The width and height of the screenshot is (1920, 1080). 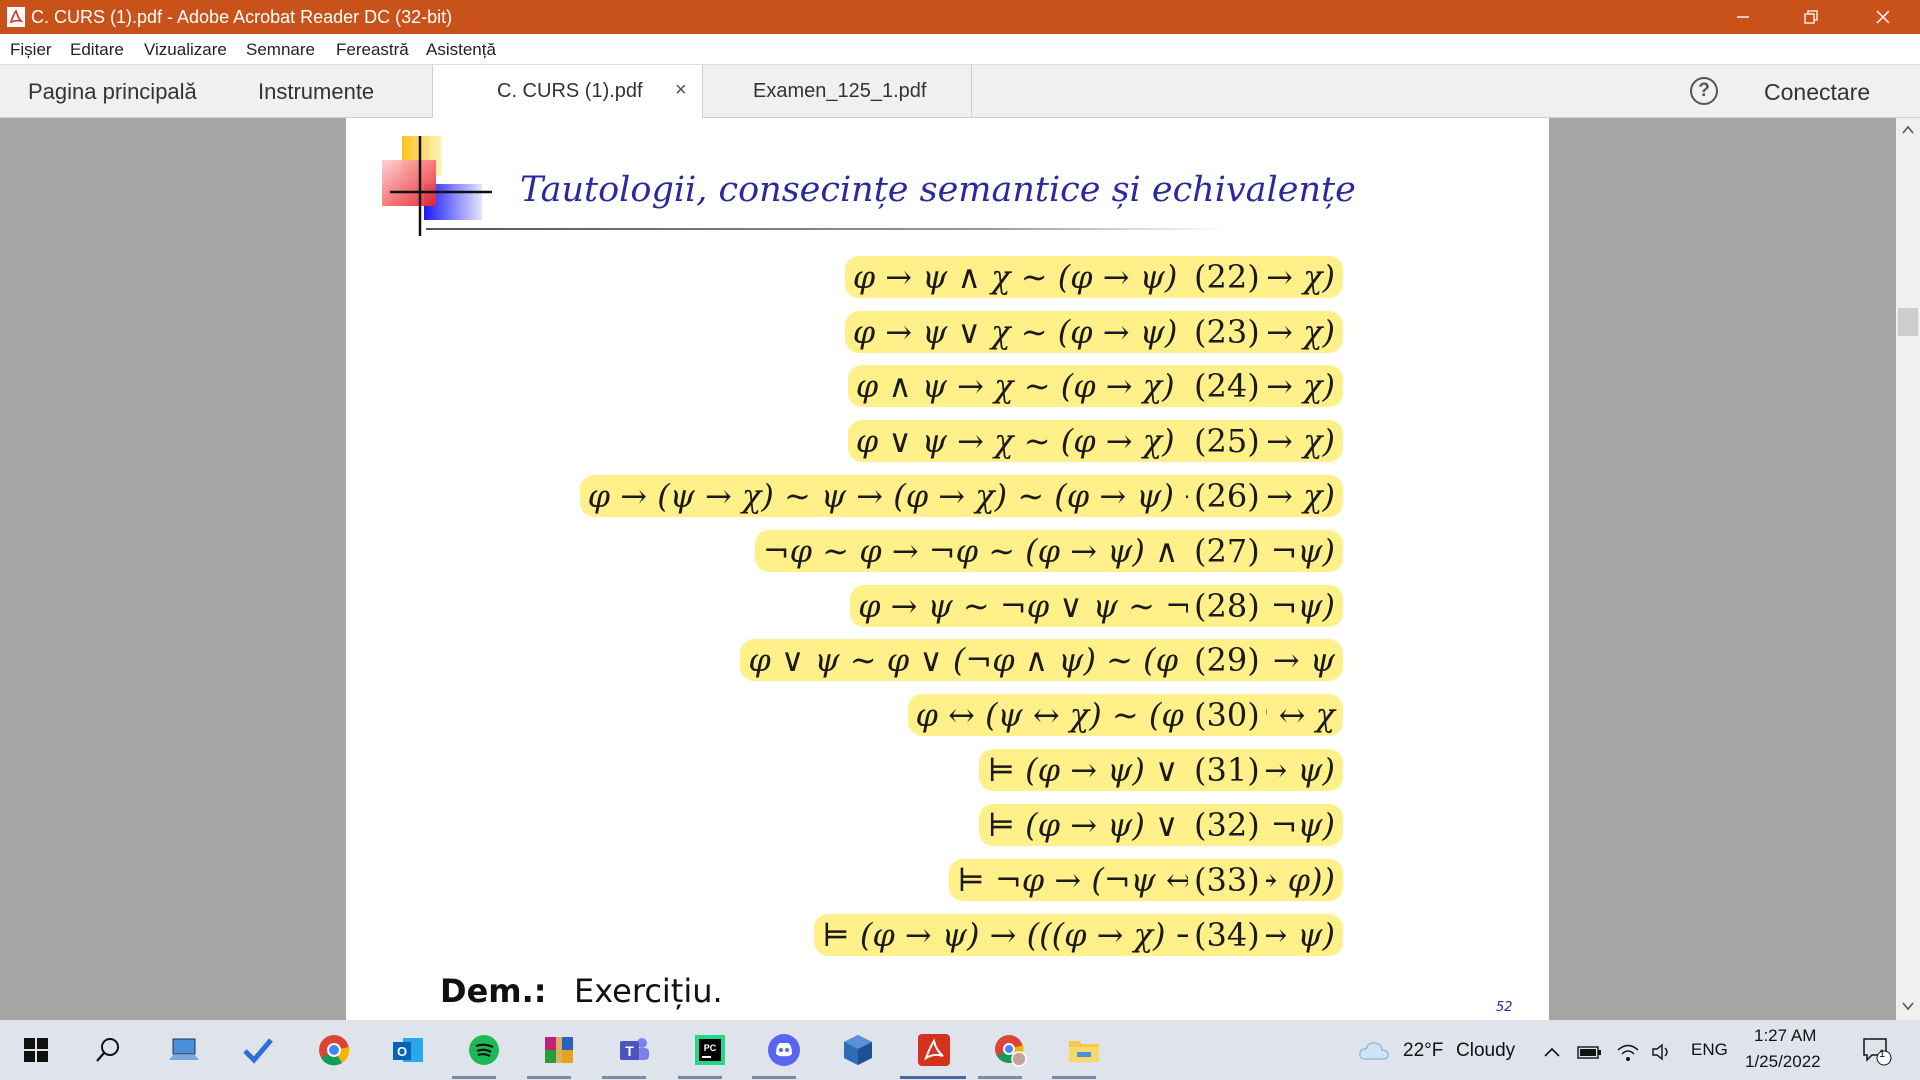 I want to click on pycharm-icon: PC, so click(x=710, y=1050).